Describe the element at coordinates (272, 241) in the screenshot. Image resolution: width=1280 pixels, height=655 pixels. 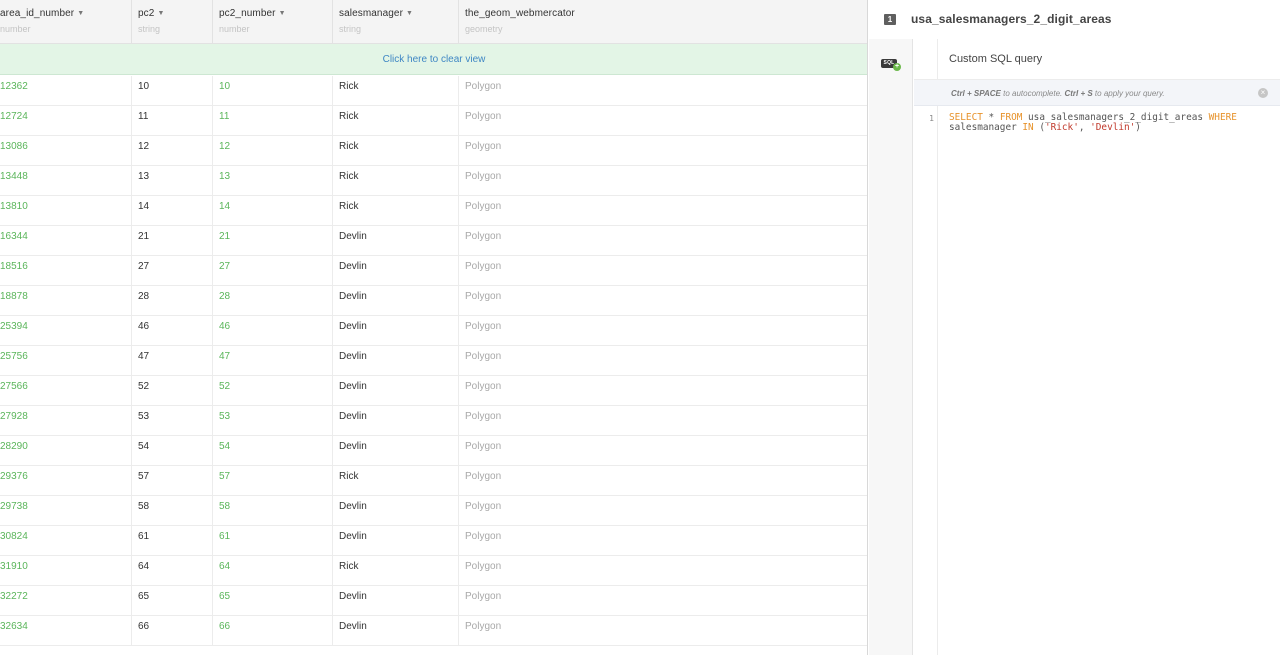
I see `cell-pc2-number: 21` at that location.